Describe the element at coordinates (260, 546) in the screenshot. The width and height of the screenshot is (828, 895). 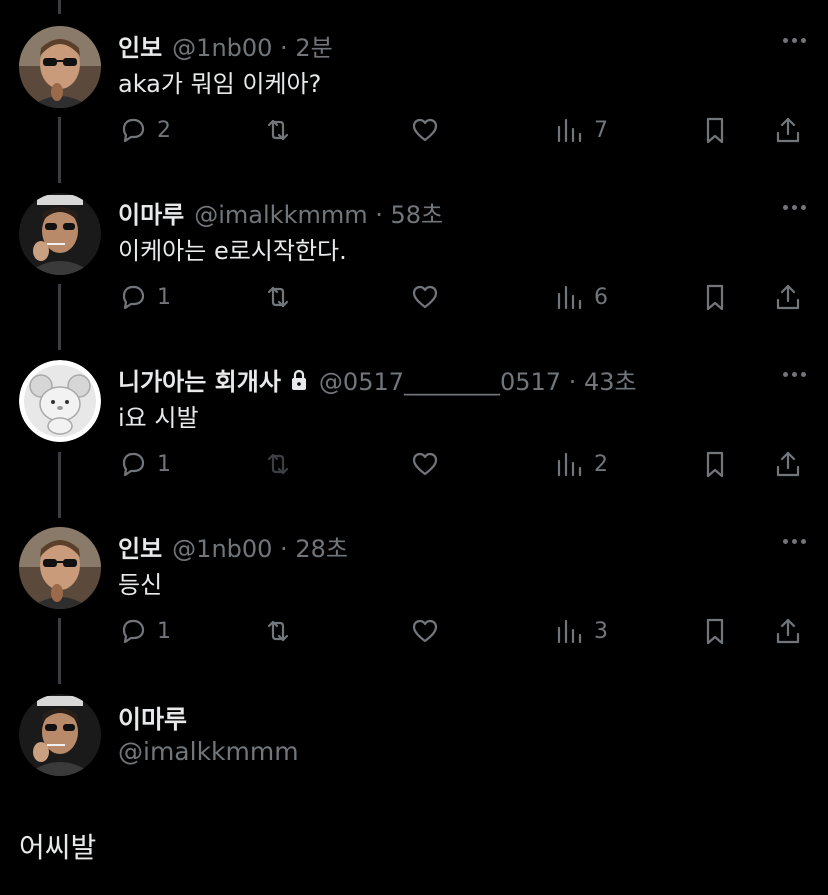
I see `handle-and-time: @1nb00 · 28초` at that location.